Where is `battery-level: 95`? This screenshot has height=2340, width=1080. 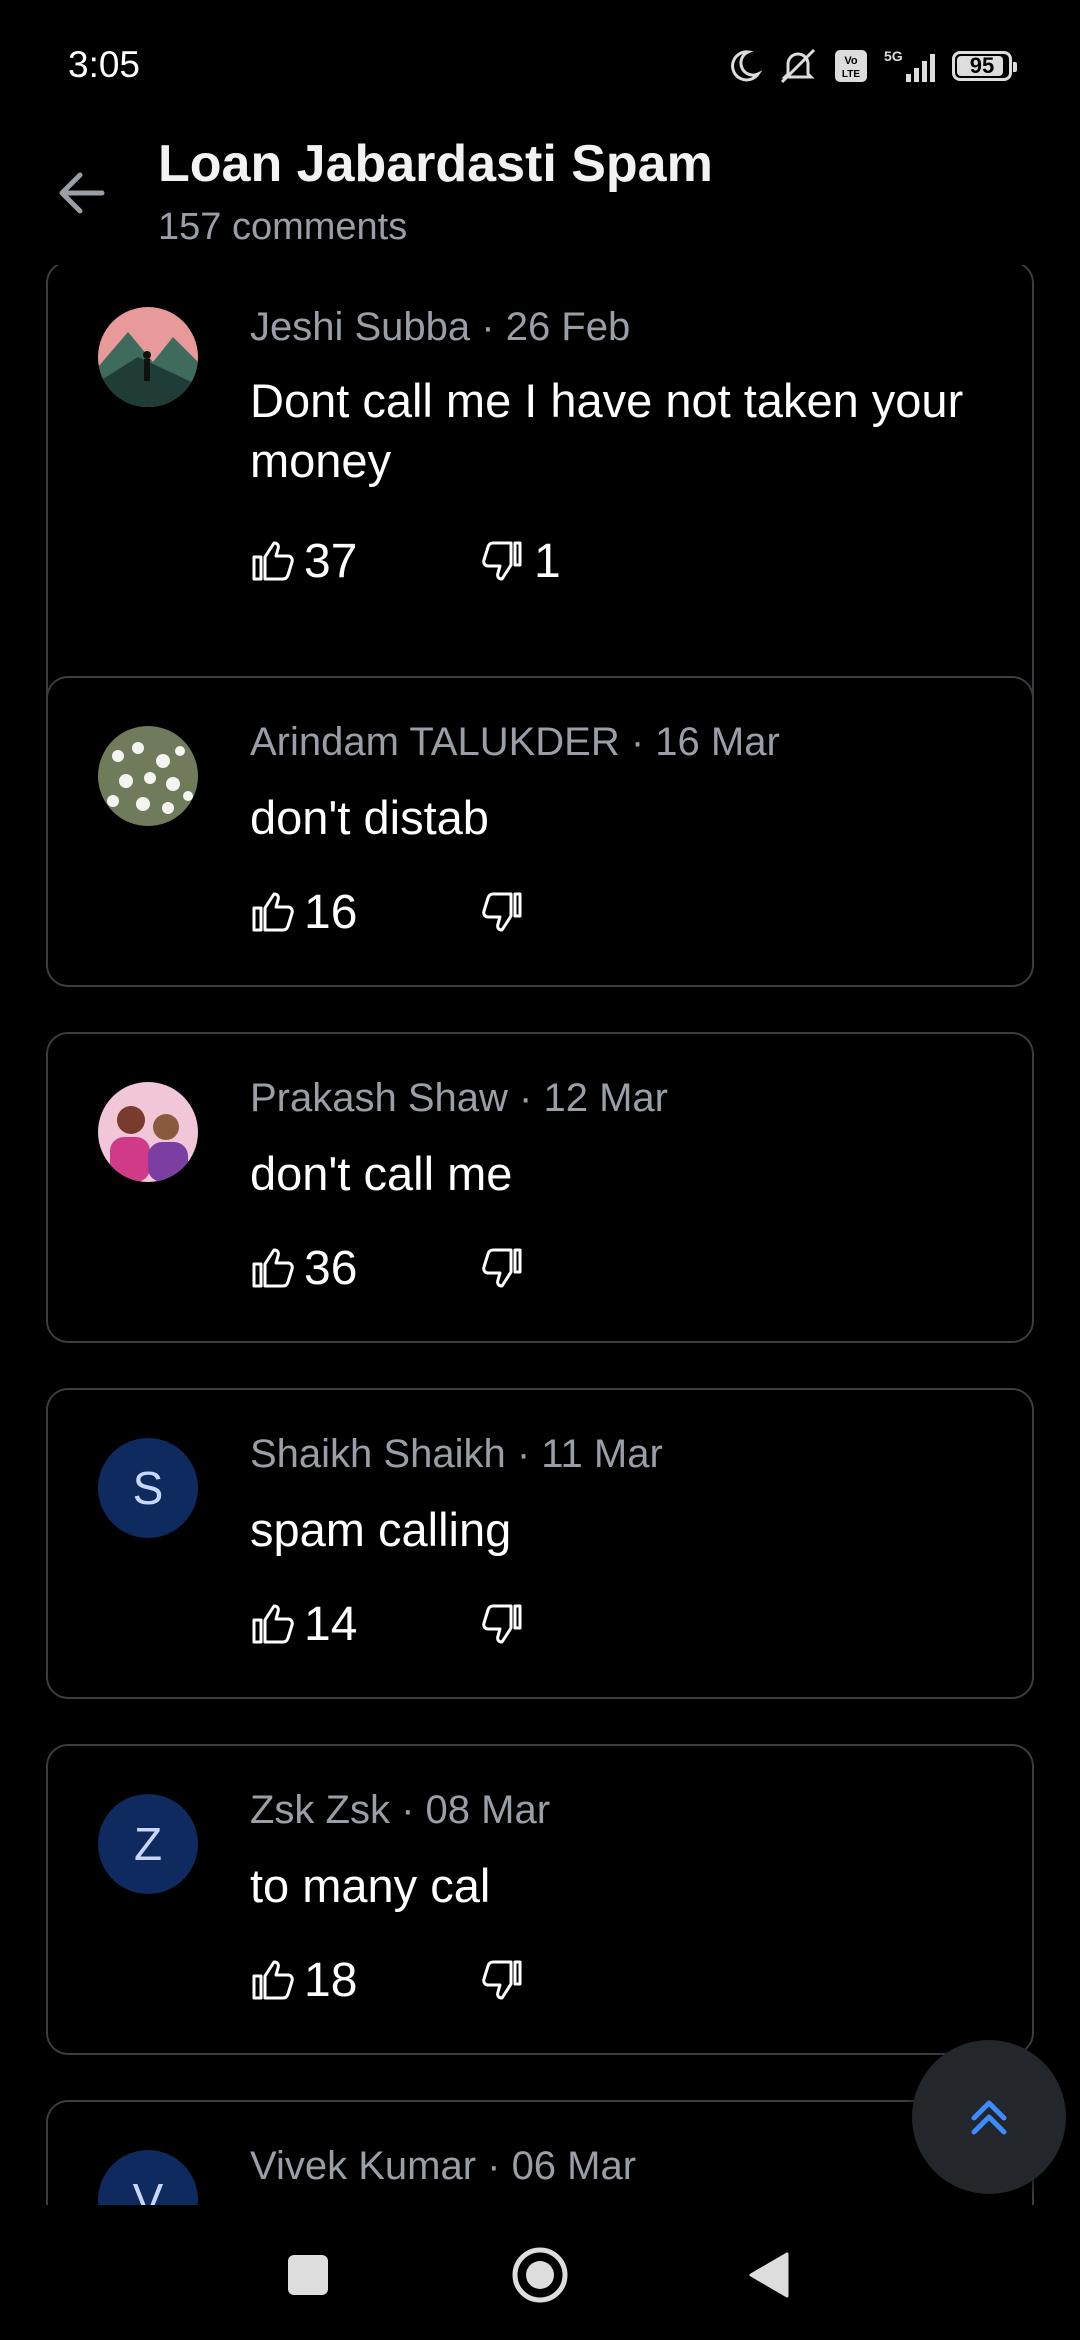 battery-level: 95 is located at coordinates (982, 65).